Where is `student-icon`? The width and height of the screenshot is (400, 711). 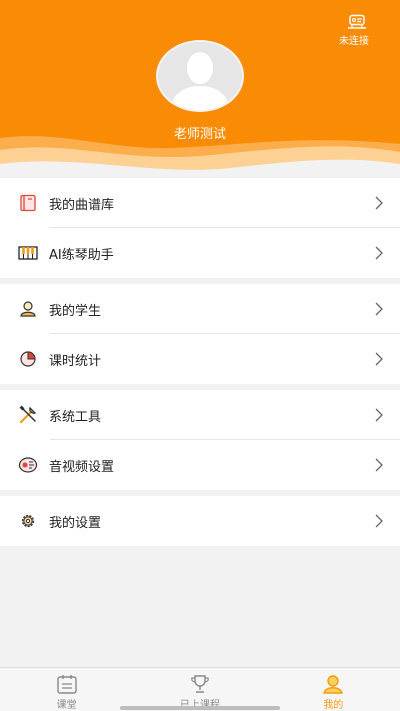 student-icon is located at coordinates (28, 309).